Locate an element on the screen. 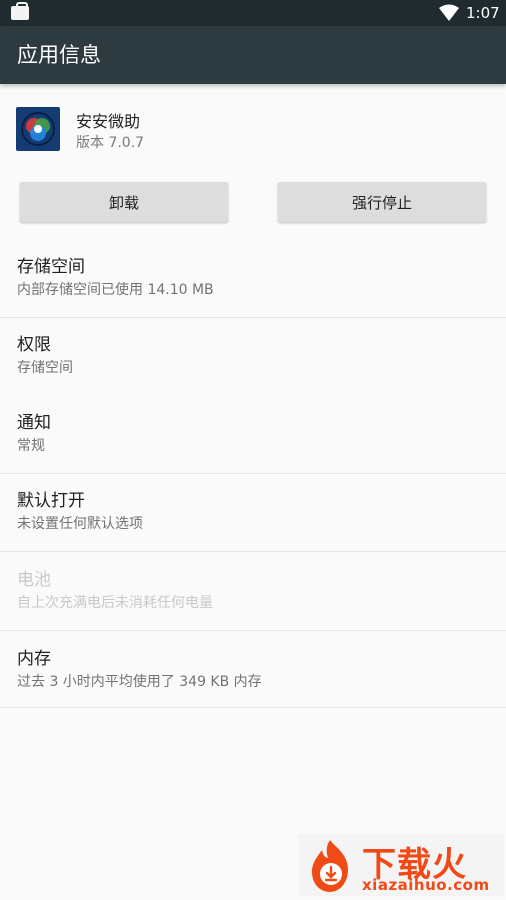 Image resolution: width=506 pixels, height=900 pixels. divider is located at coordinates (253, 707).